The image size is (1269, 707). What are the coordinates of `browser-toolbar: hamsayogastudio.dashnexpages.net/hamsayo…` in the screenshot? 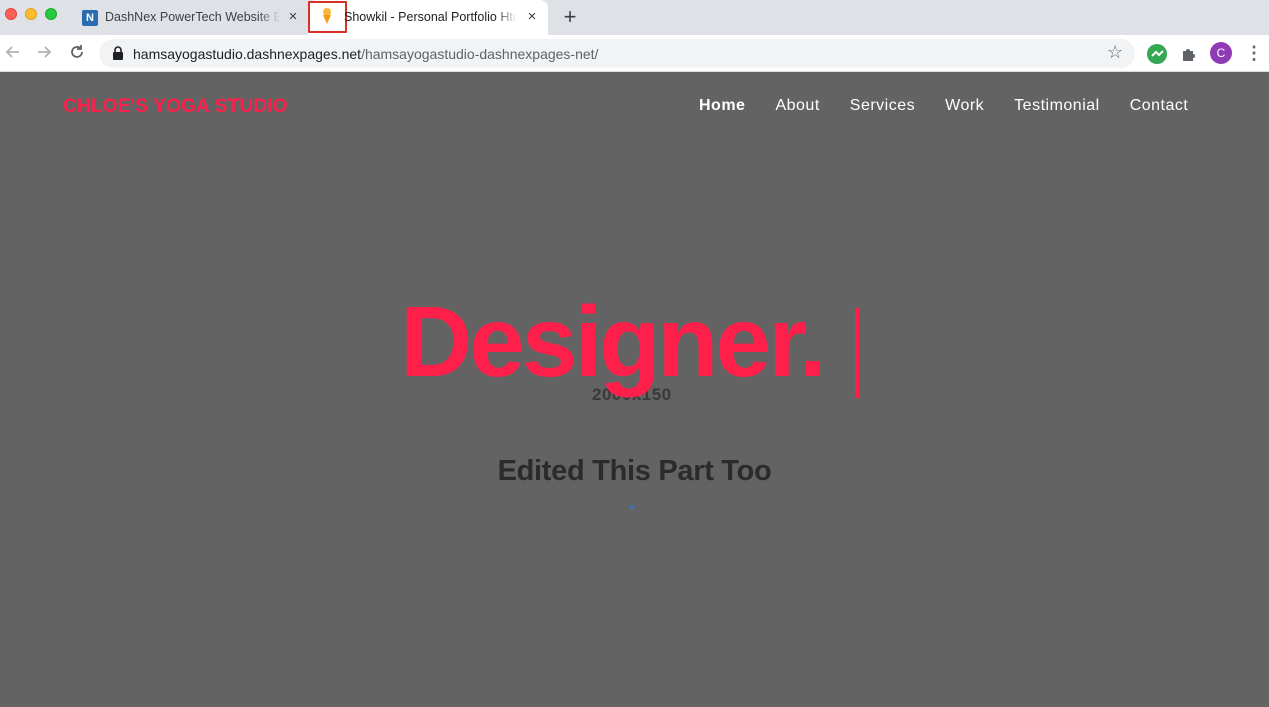 It's located at (634, 53).